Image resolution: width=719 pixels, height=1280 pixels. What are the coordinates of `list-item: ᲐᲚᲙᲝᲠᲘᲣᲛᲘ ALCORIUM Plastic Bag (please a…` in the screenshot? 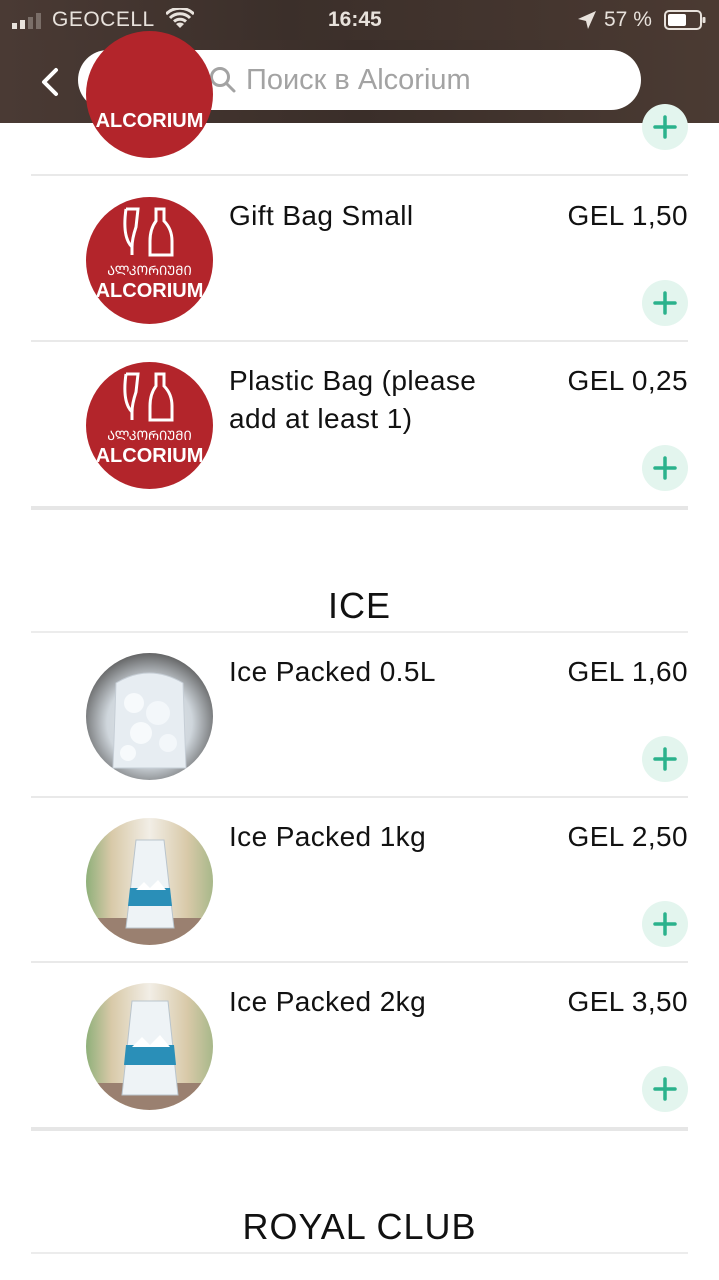 It's located at (359, 424).